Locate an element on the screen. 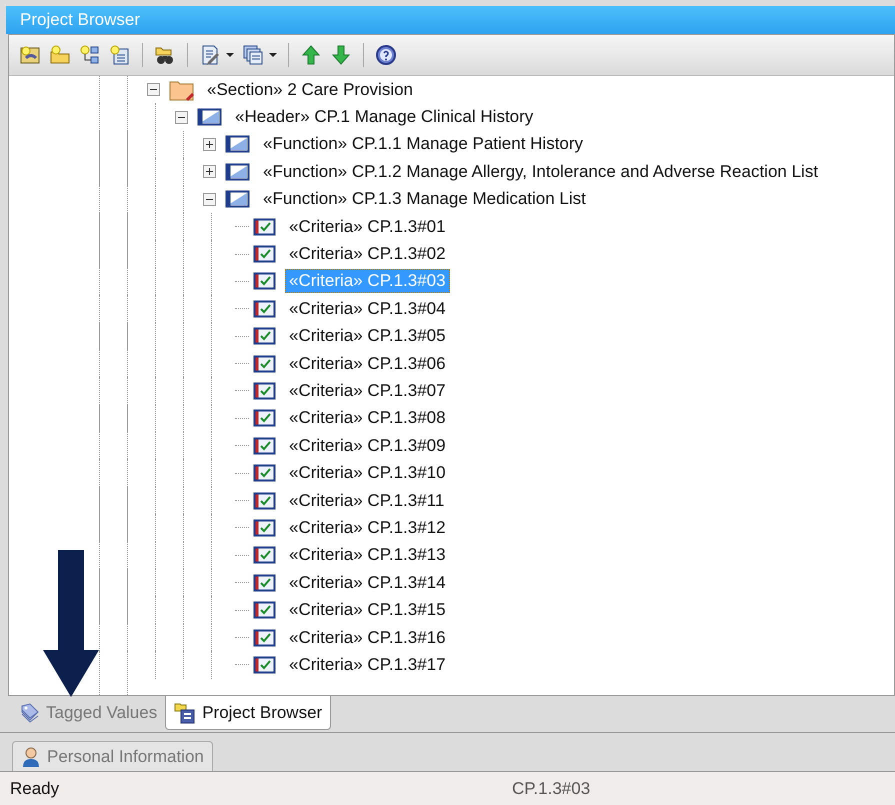 The height and width of the screenshot is (805, 895). new-folder-icon is located at coordinates (60, 55).